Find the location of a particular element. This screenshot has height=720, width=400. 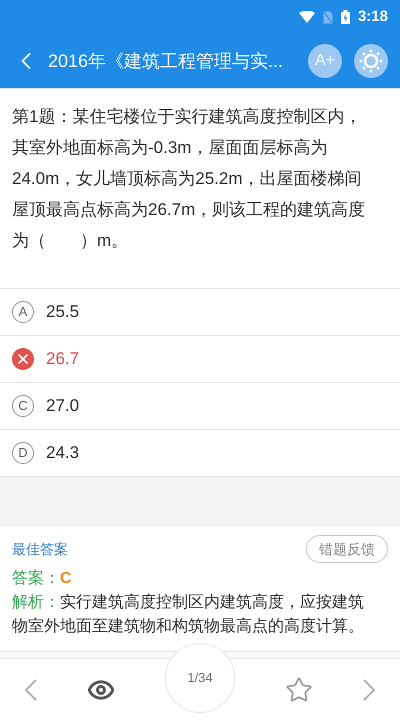

next-button is located at coordinates (369, 689).